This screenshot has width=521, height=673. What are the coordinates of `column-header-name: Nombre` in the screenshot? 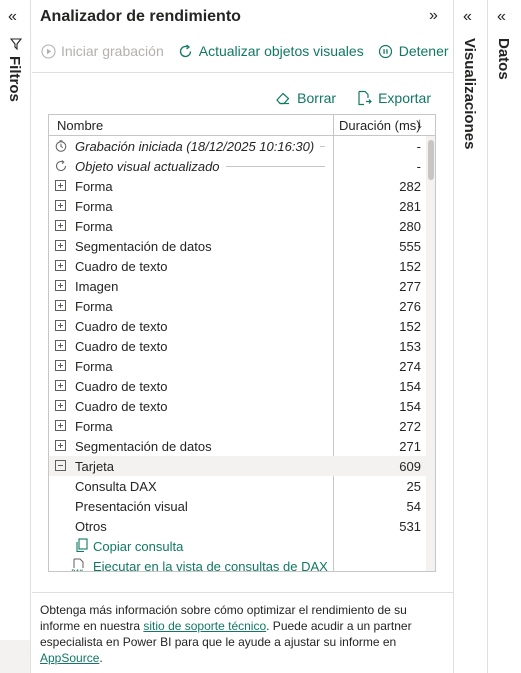 It's located at (80, 125).